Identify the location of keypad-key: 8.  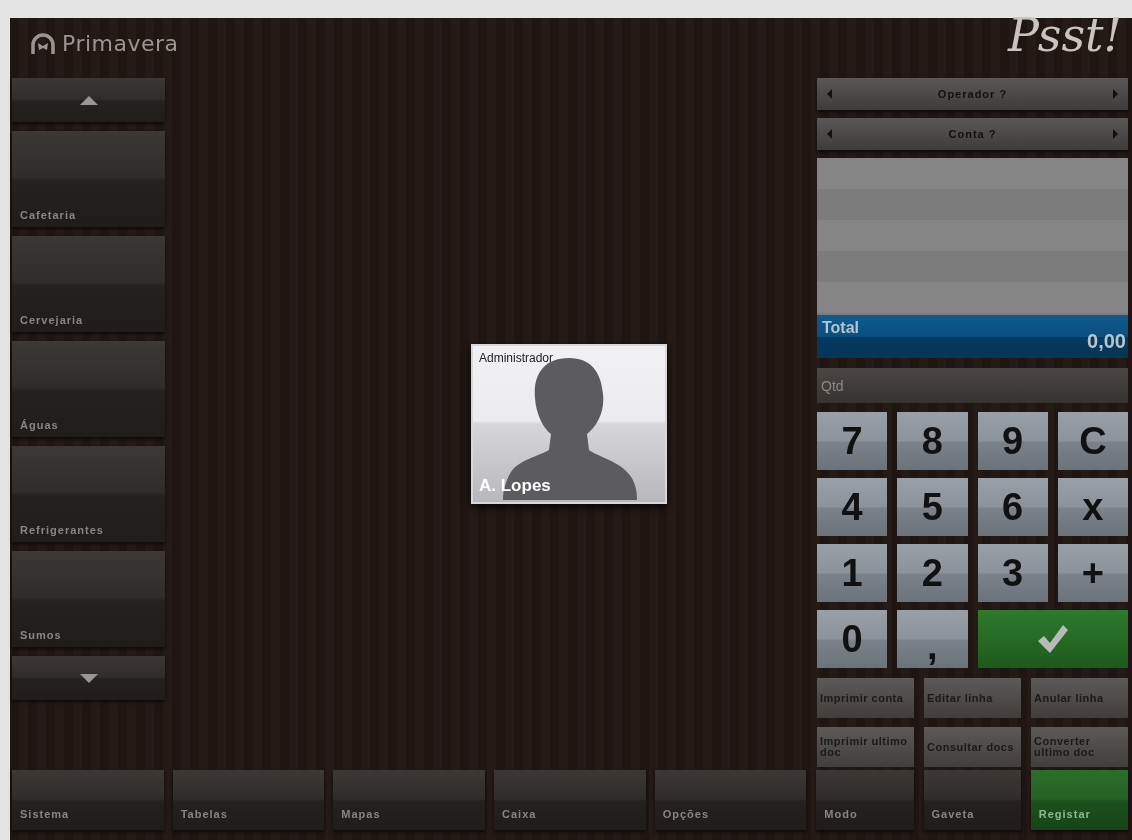
(932, 441).